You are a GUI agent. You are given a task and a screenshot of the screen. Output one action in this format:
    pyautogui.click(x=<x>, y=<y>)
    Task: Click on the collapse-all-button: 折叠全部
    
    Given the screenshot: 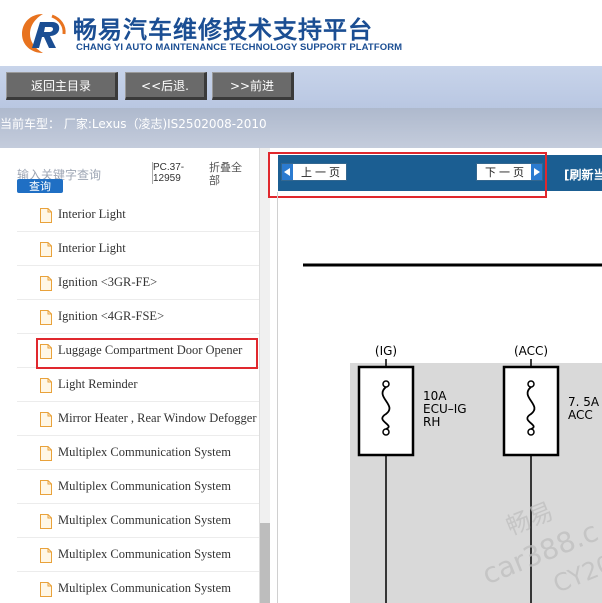 What is the action you would take?
    pyautogui.click(x=229, y=174)
    